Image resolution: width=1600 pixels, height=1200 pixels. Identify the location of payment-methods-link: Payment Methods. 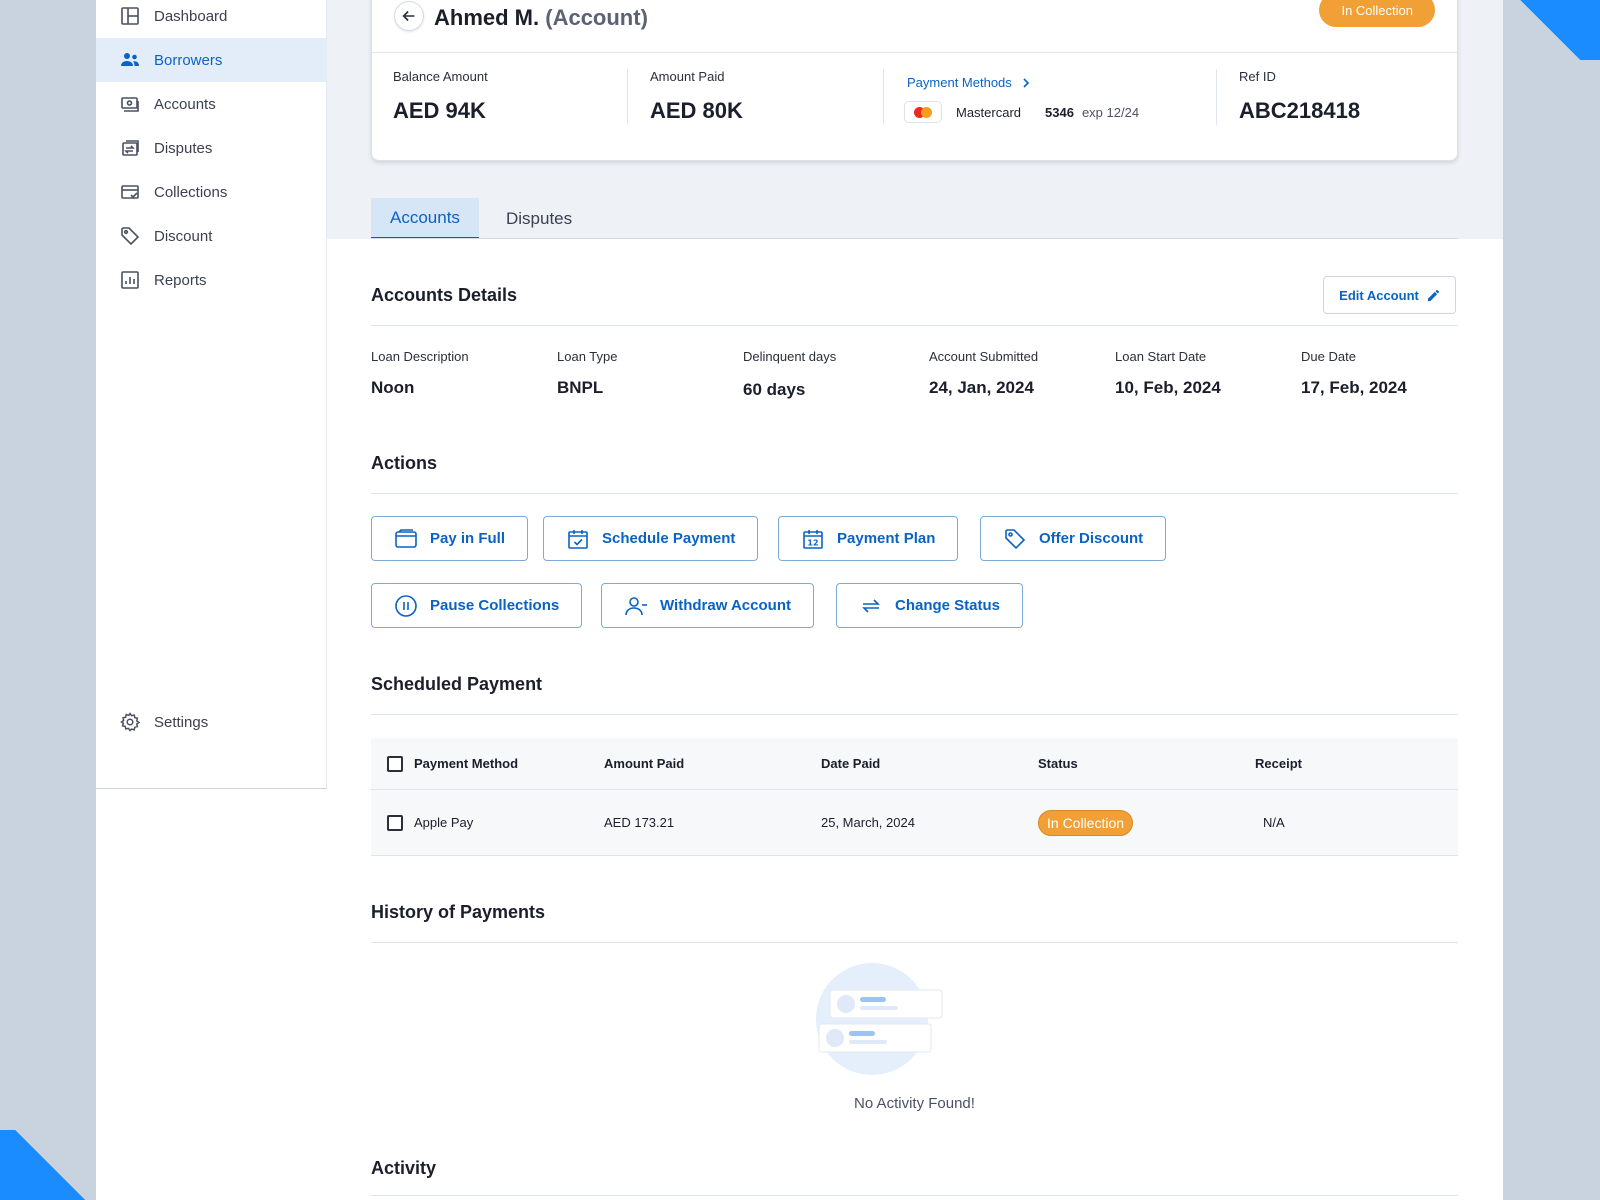
(969, 82).